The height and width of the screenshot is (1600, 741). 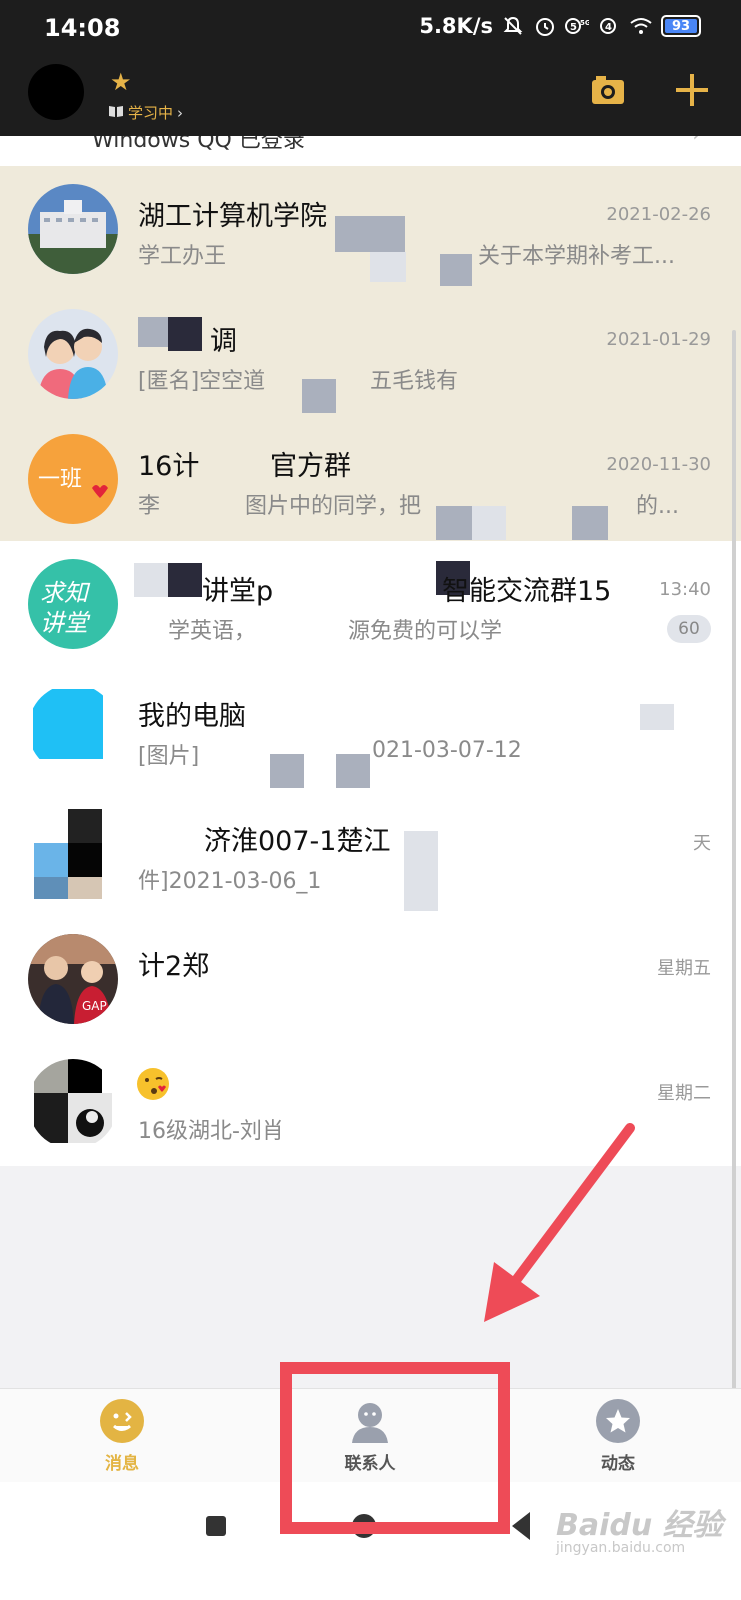 I want to click on chat-preview-tail: 五毛钱有, so click(x=414, y=381).